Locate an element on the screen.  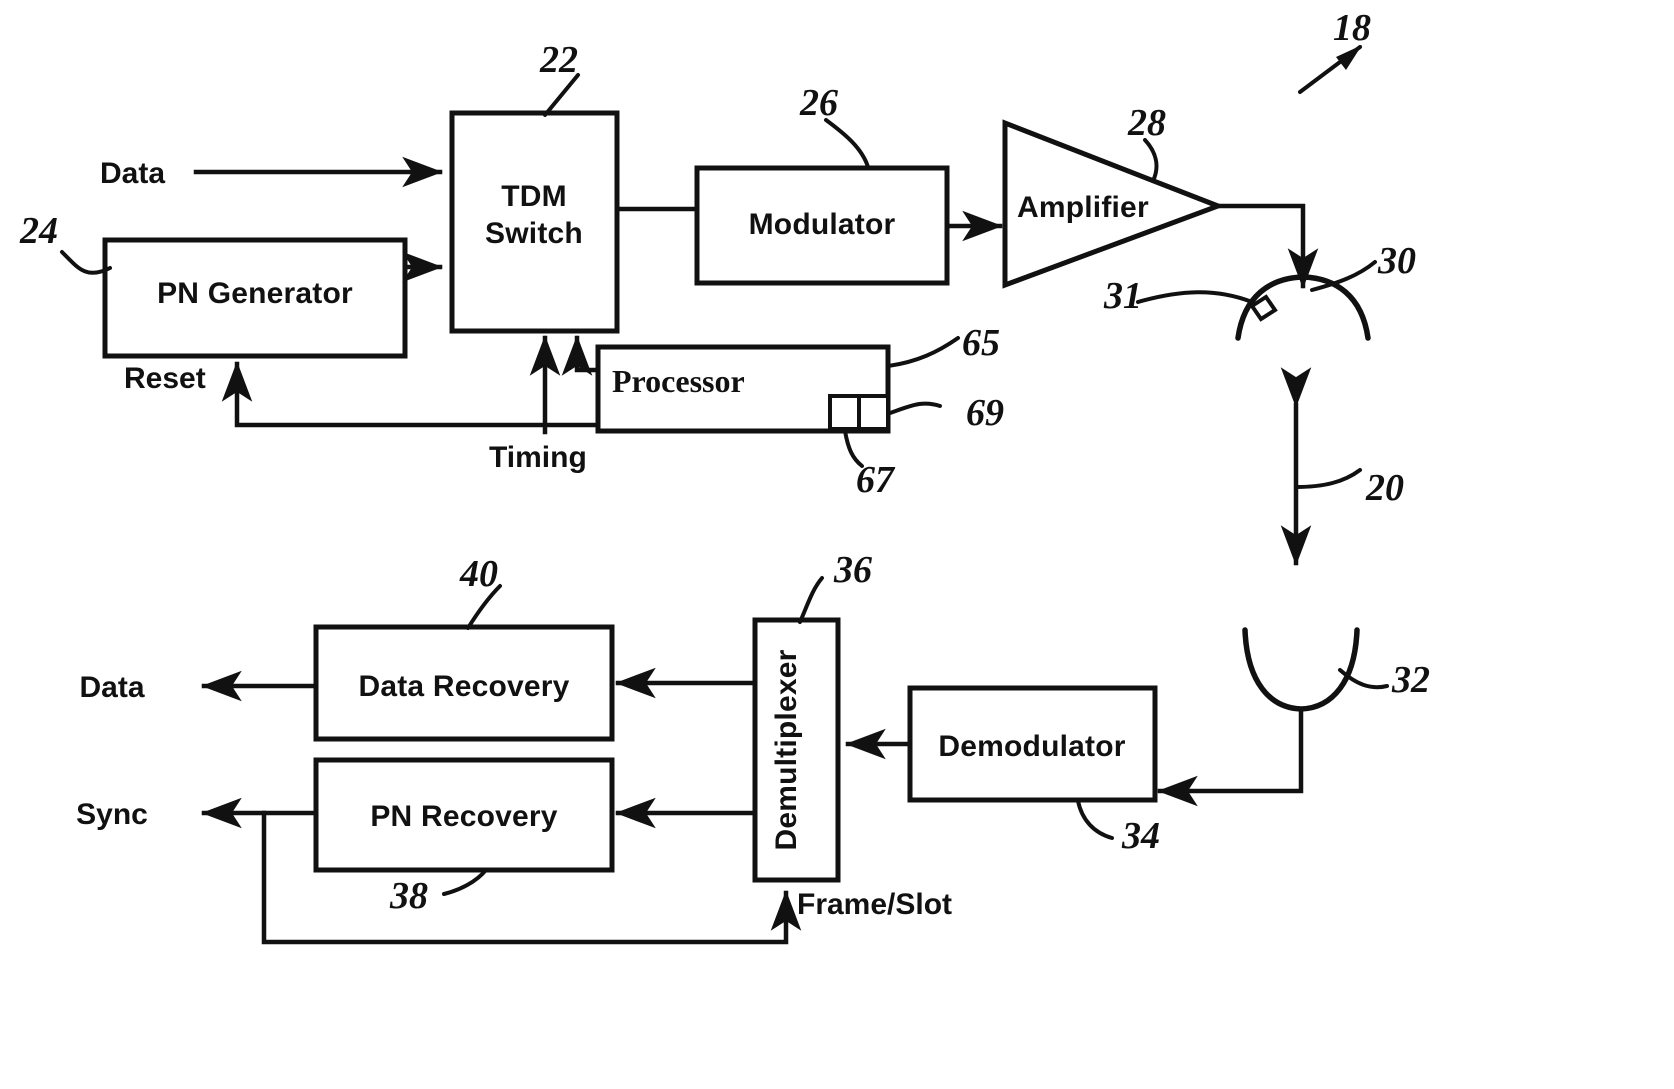
block-label-tdm-switch-line2: Switch is located at coordinates (534, 233).